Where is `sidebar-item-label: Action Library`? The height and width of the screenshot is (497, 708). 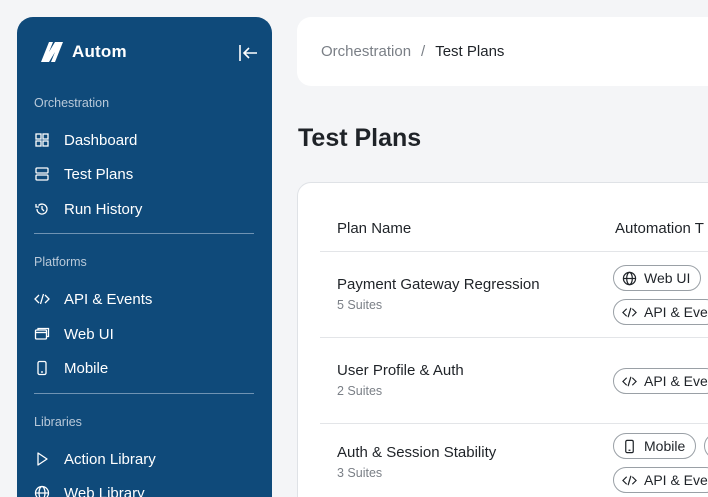
sidebar-item-label: Action Library is located at coordinates (110, 459).